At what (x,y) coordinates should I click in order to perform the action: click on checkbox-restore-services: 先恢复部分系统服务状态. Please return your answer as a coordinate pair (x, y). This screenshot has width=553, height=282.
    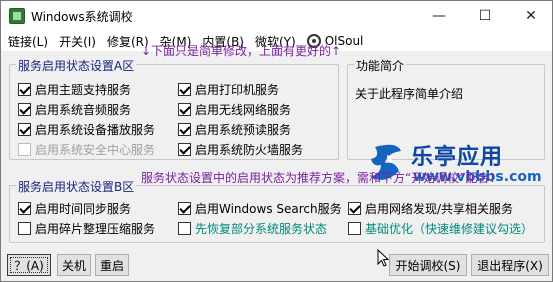
    Looking at the image, I should click on (252, 228).